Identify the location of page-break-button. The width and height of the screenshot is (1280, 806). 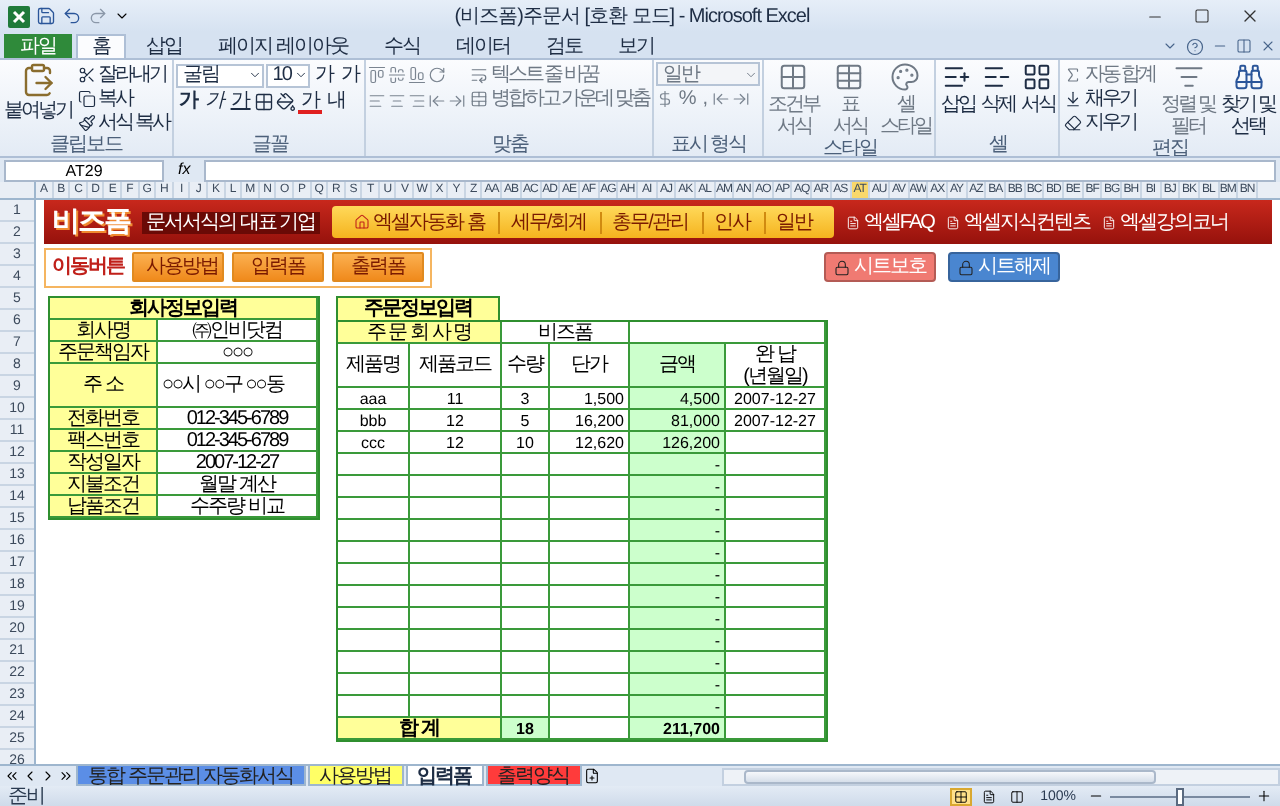
(1017, 796).